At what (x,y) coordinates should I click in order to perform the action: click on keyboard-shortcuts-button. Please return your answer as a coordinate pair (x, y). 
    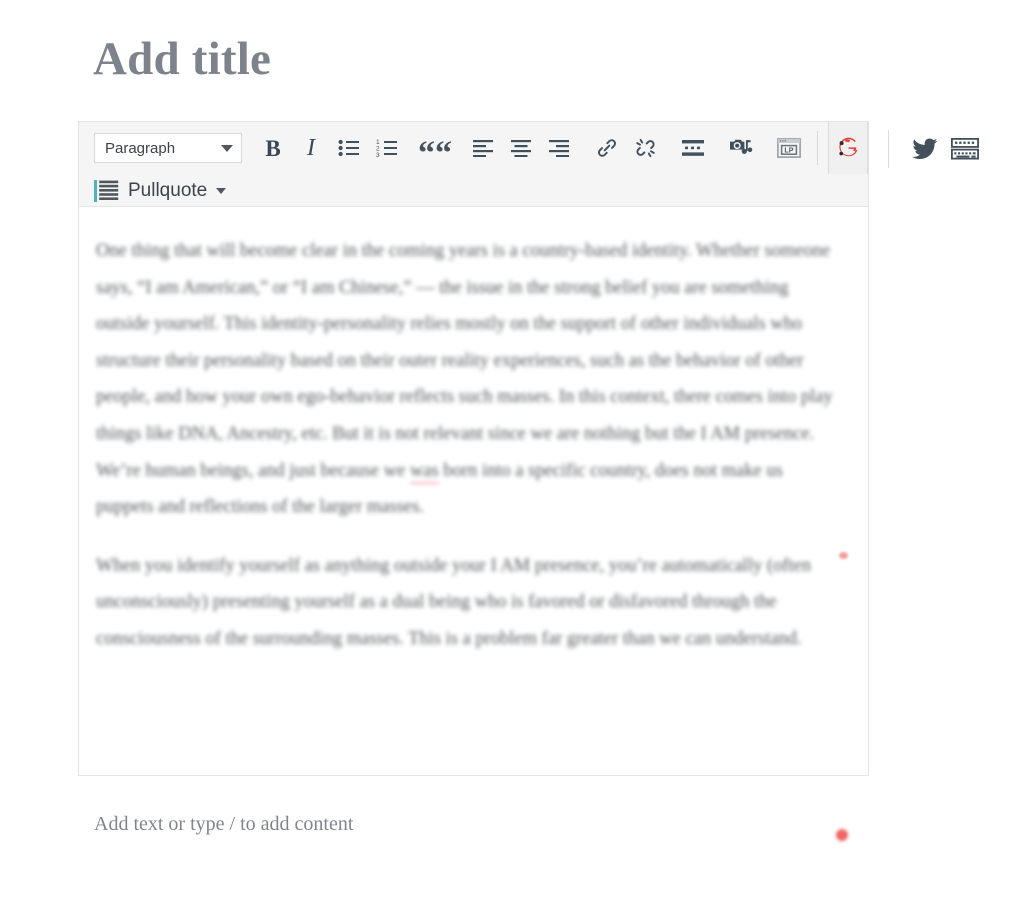
    Looking at the image, I should click on (965, 149).